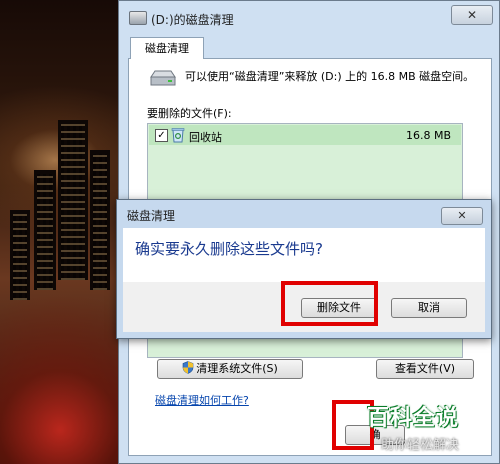 The image size is (500, 464). I want to click on close-button: ✕, so click(472, 15).